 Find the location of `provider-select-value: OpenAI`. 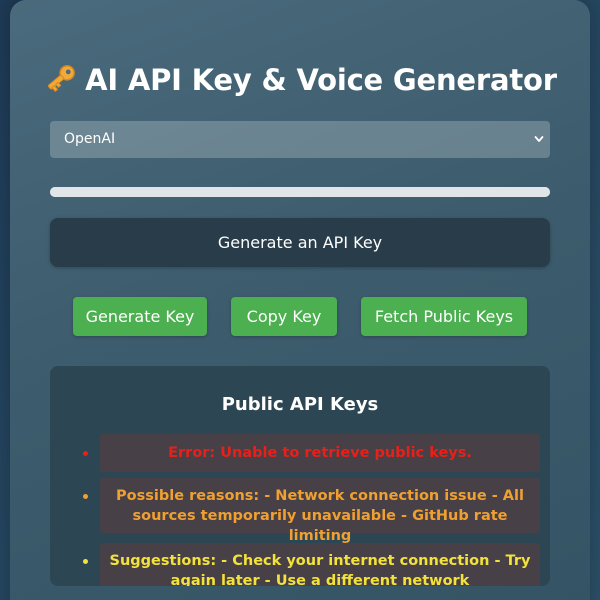

provider-select-value: OpenAI is located at coordinates (90, 139).